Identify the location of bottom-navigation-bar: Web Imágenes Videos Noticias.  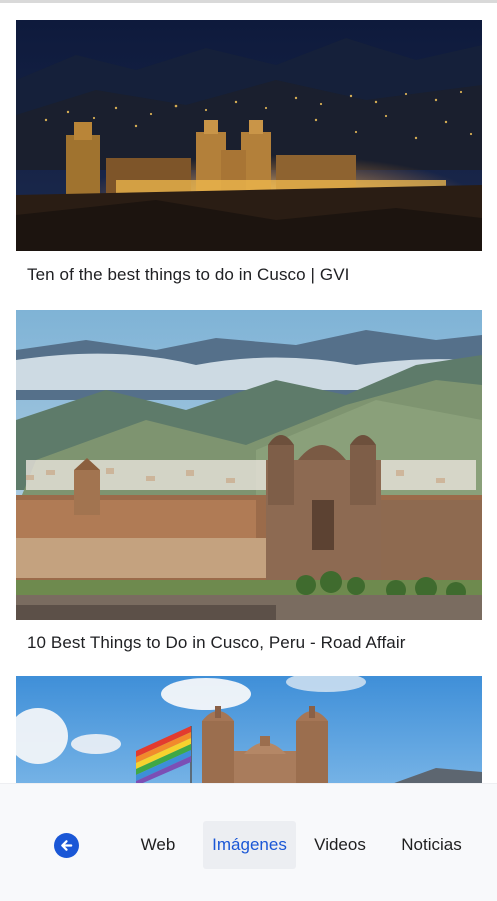
(248, 842).